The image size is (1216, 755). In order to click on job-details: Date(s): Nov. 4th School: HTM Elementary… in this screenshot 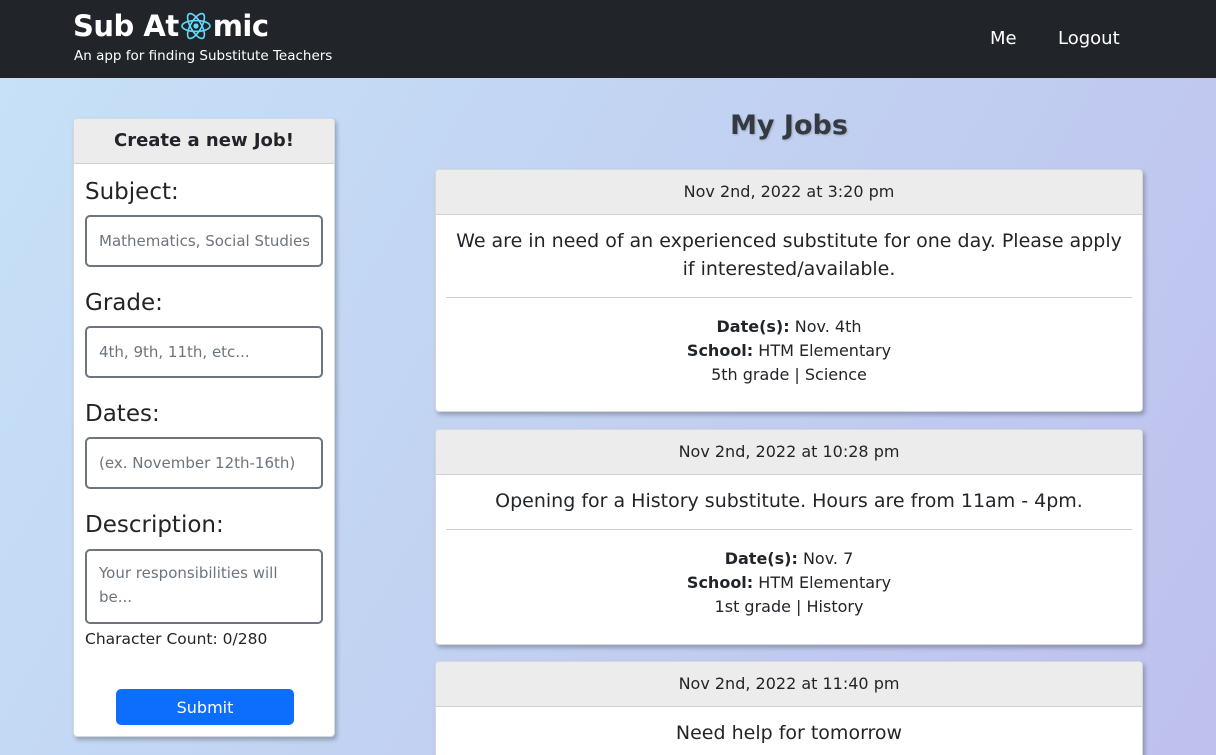, I will do `click(789, 351)`.